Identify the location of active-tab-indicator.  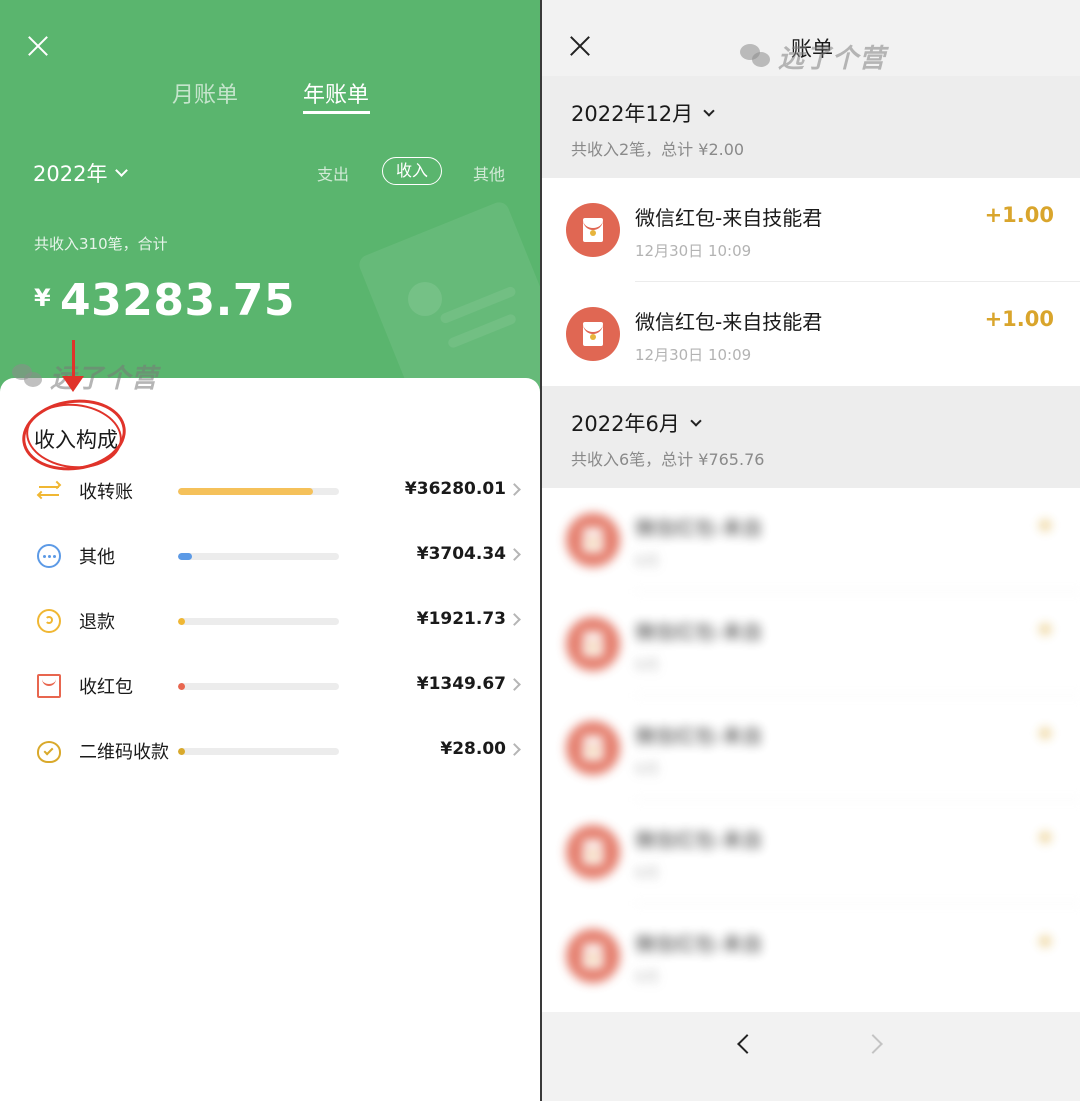
(336, 112).